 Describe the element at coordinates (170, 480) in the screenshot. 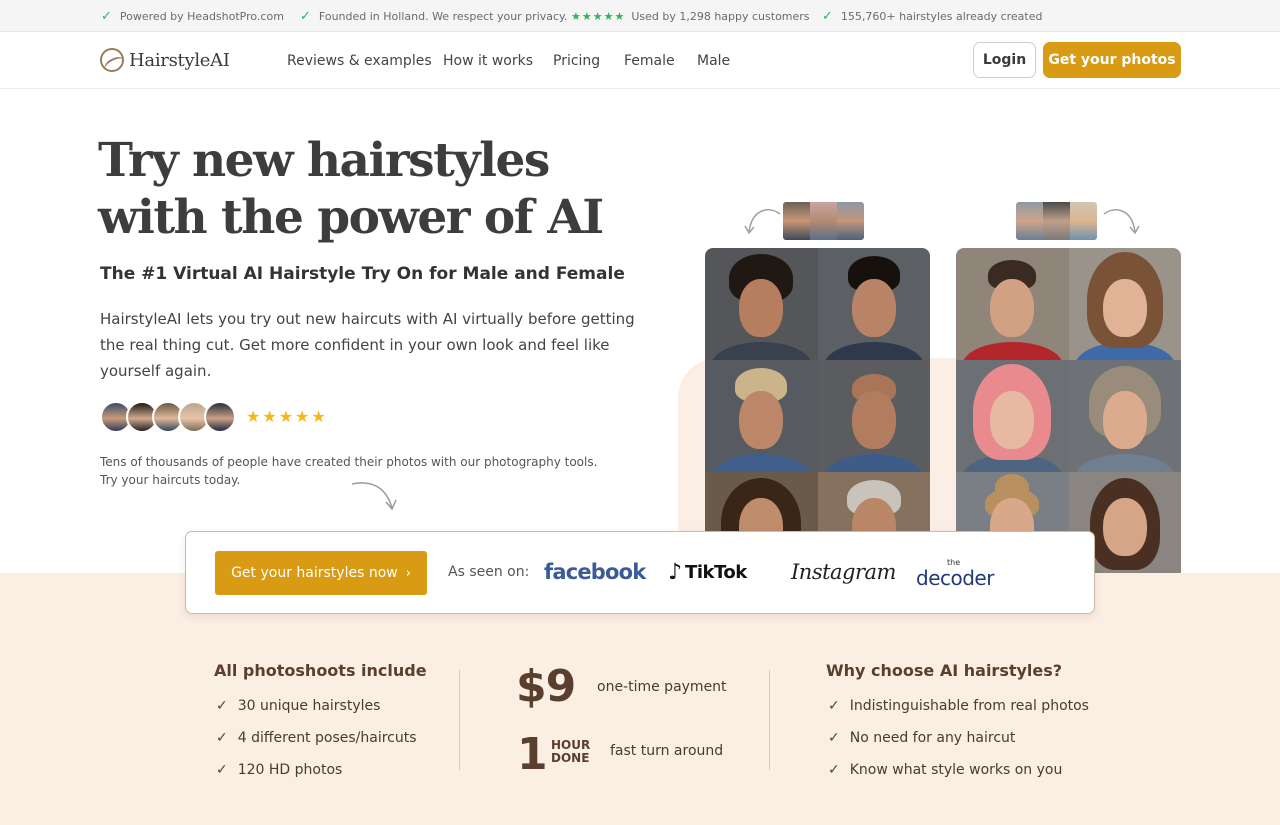

I see `social-proof-line-2: Try your haircuts today.` at that location.